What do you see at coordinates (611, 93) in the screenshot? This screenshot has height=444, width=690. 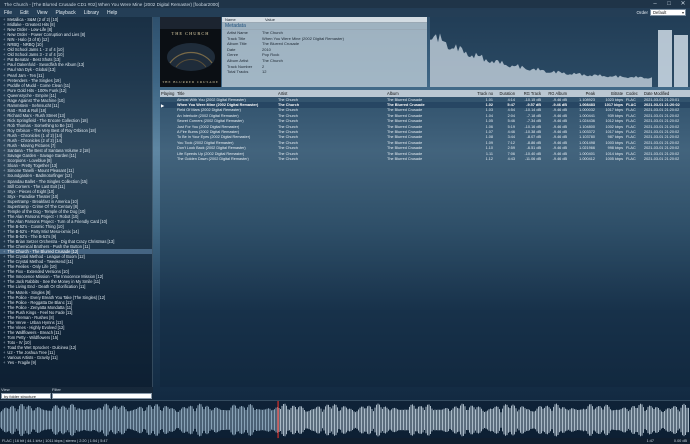 I see `col-bitrate: Bitrate` at bounding box center [611, 93].